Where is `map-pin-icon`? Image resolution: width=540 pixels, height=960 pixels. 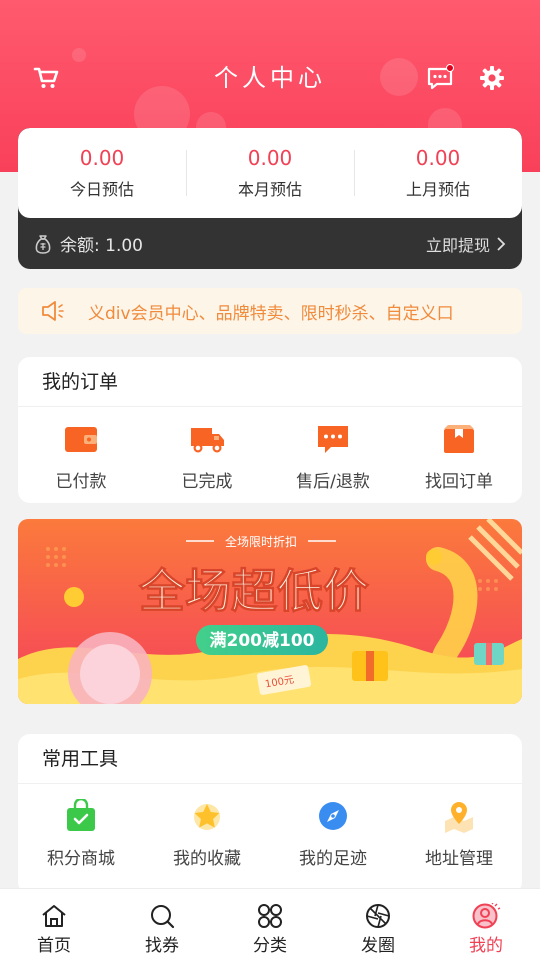
map-pin-icon is located at coordinates (459, 817).